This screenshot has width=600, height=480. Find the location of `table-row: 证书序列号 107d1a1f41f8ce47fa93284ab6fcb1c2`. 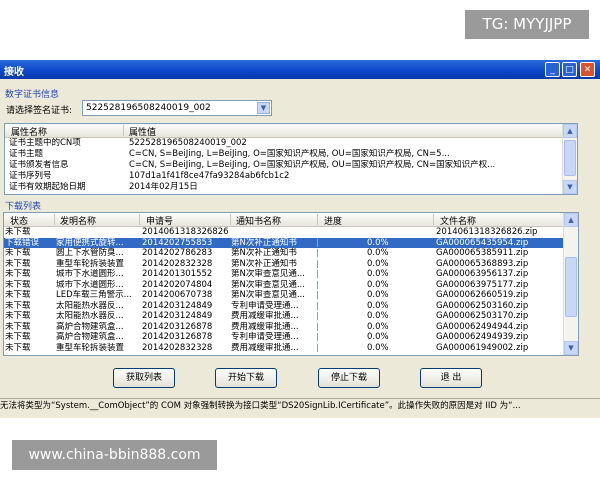

table-row: 证书序列号 107d1a1f41f8ce47fa93284ab6fcb1c2 is located at coordinates (285, 176).